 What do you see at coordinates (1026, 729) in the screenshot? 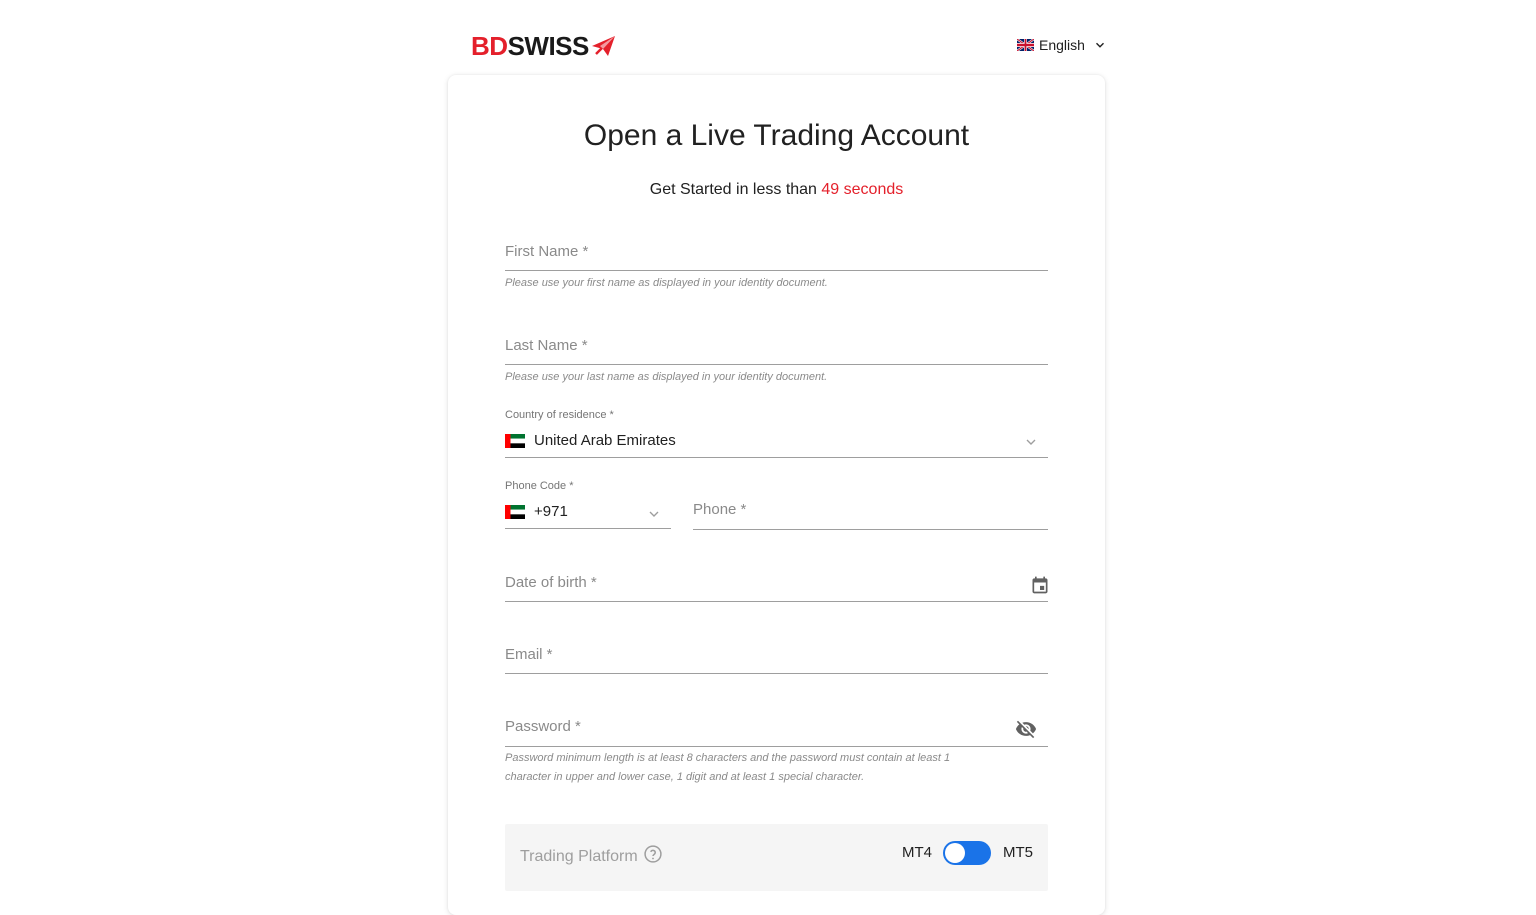
I see `visibility-off-icon` at bounding box center [1026, 729].